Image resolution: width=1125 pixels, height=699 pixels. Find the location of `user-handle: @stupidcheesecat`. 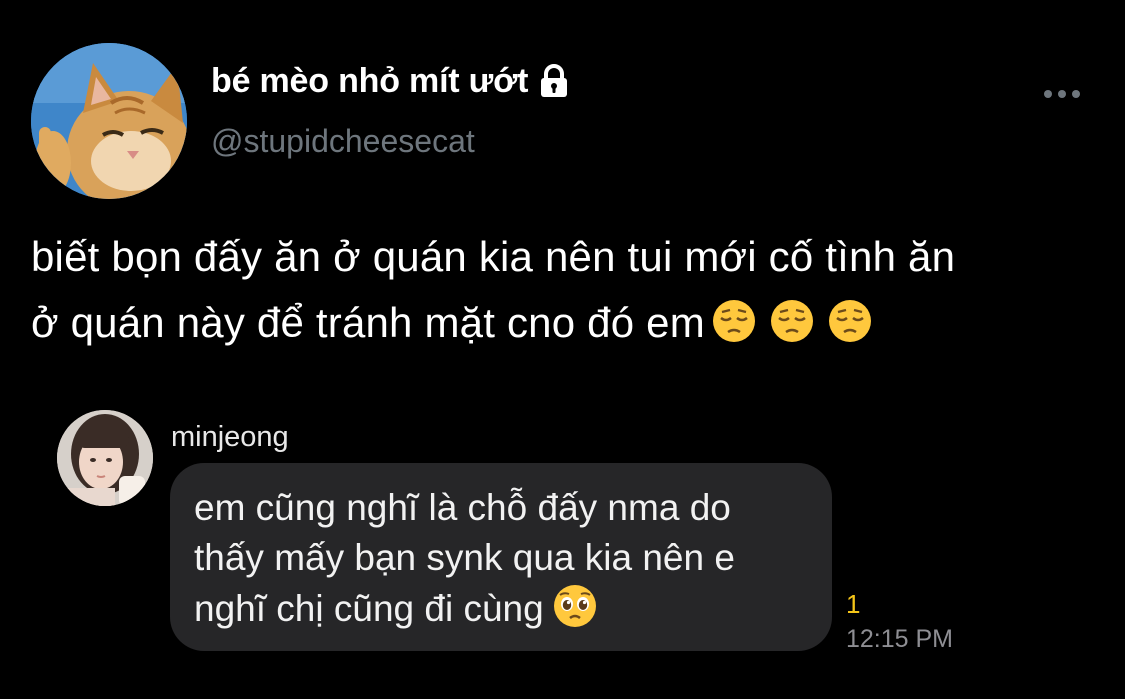

user-handle: @stupidcheesecat is located at coordinates (343, 141).